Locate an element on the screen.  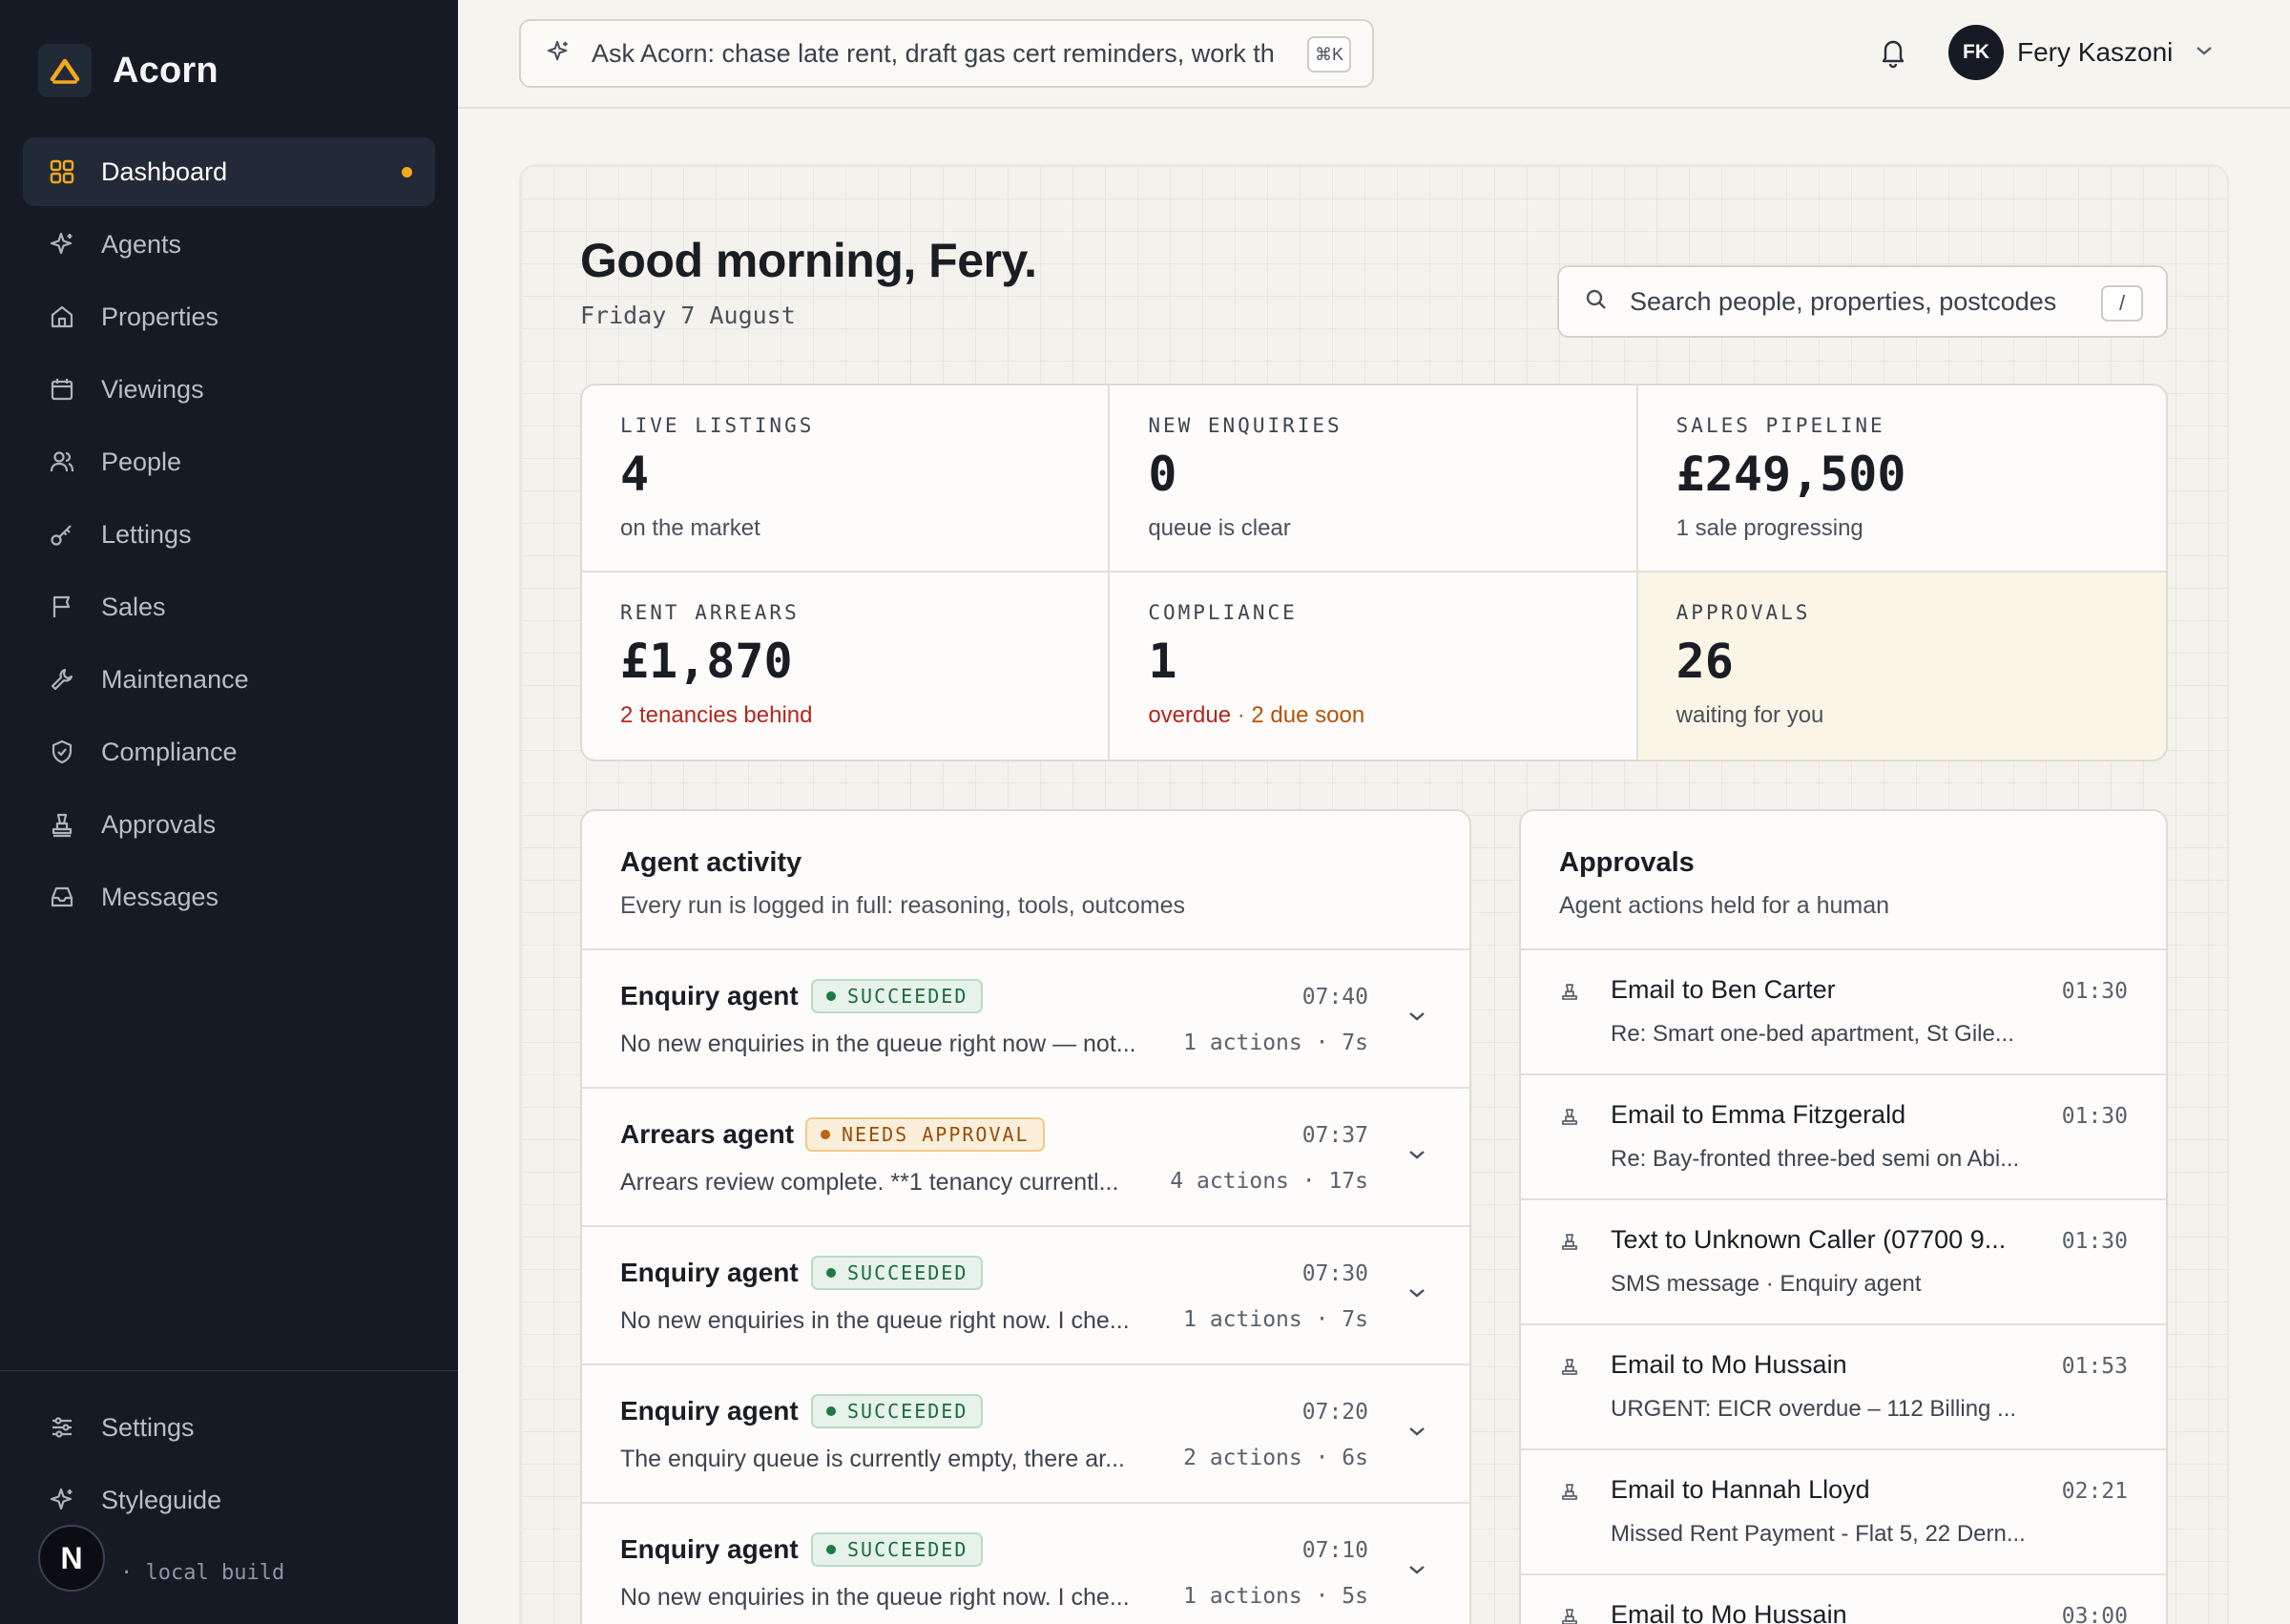
sidebar-item-label: People is located at coordinates (141, 461).